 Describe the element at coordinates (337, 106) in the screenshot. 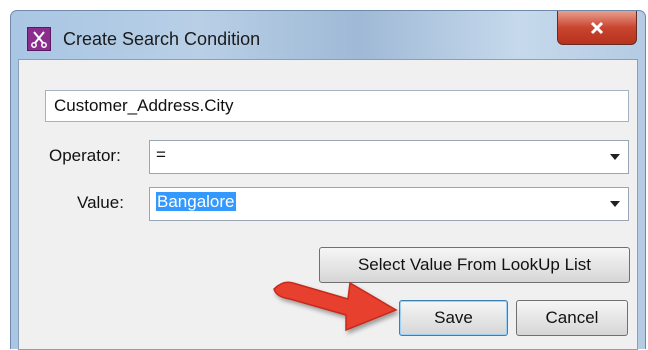

I see `field-path-textbox: Customer_Address.City` at that location.